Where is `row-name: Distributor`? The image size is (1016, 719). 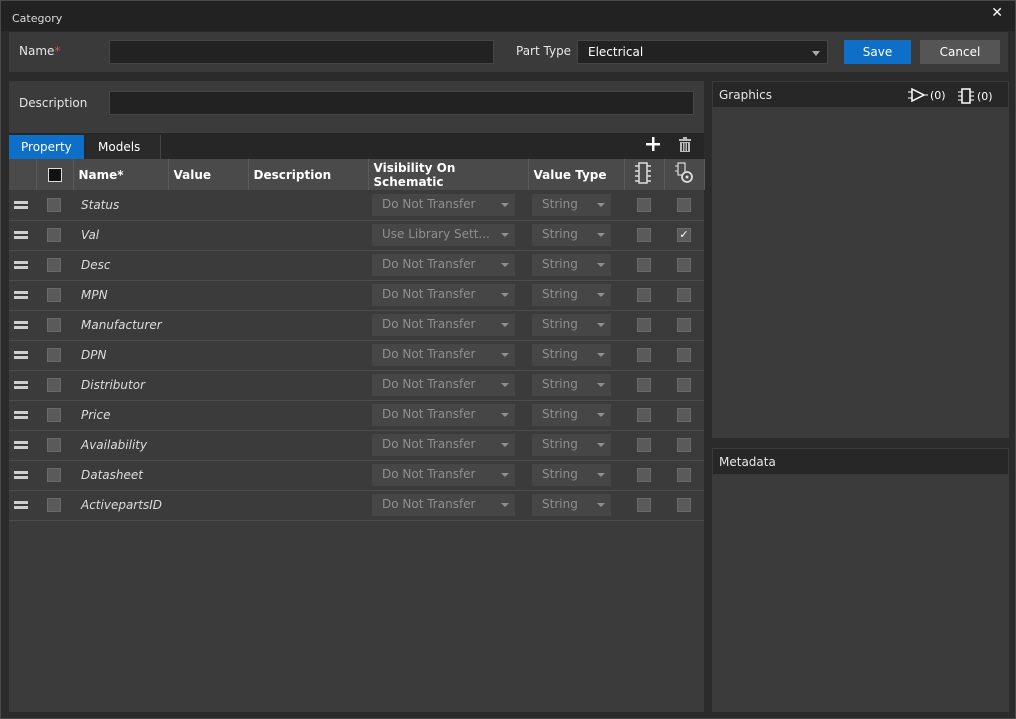 row-name: Distributor is located at coordinates (120, 385).